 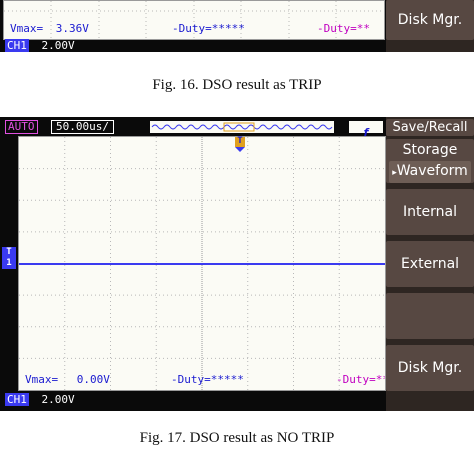 I want to click on storage-button: Storage ▸Waveform, so click(x=430, y=161).